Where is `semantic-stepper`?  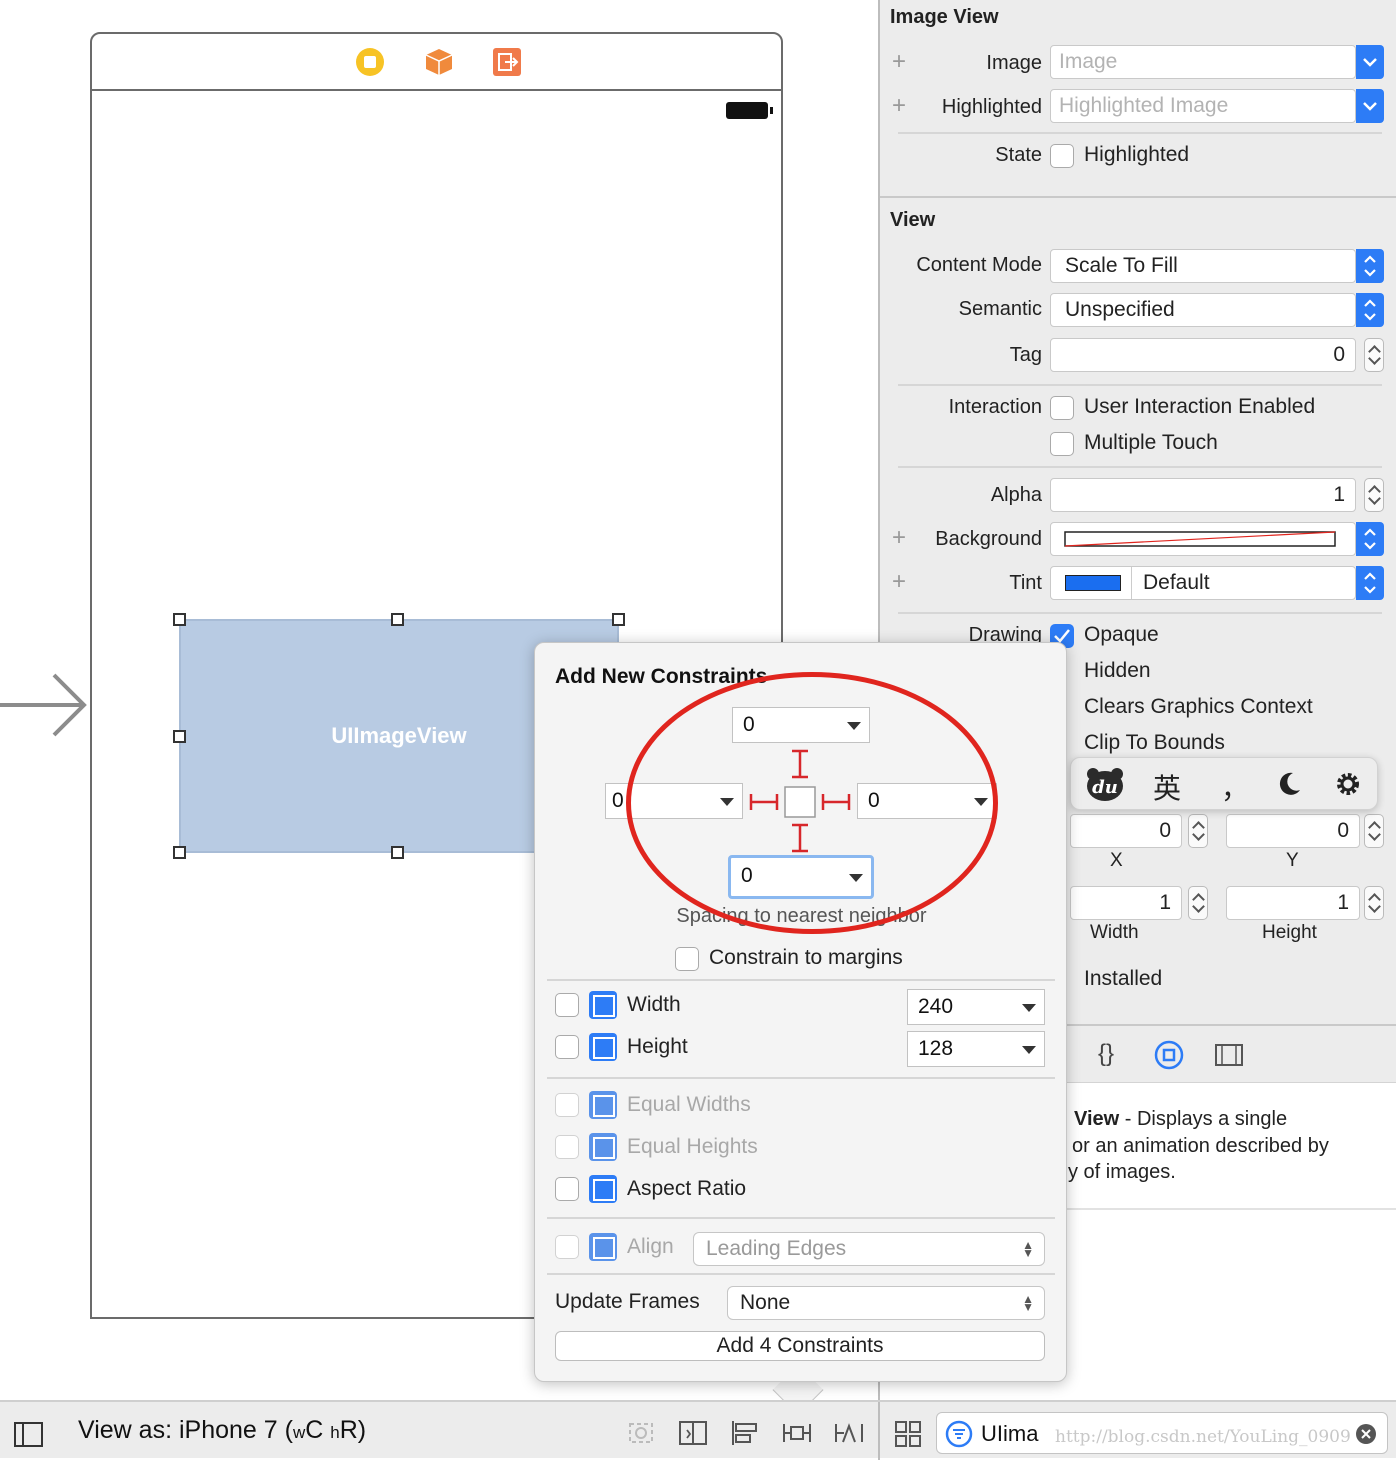 semantic-stepper is located at coordinates (1370, 310).